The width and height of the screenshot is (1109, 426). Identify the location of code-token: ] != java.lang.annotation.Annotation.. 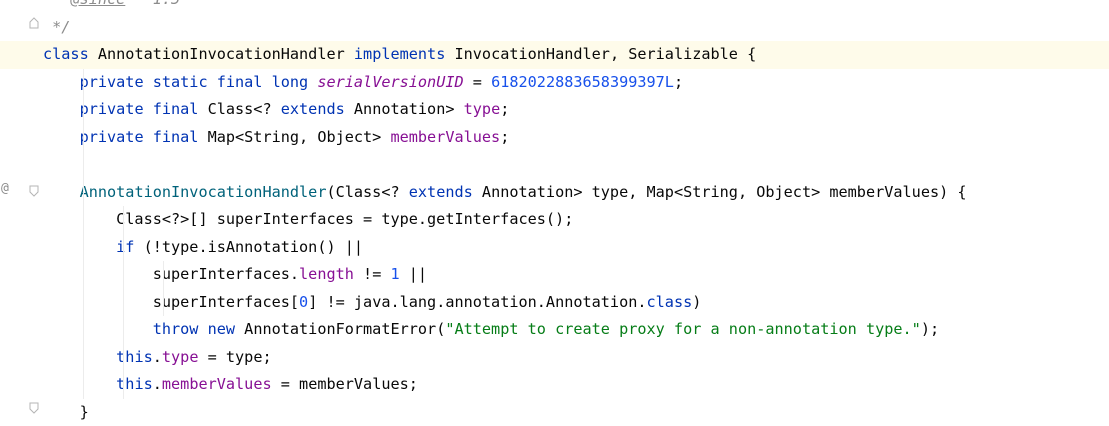
(477, 302).